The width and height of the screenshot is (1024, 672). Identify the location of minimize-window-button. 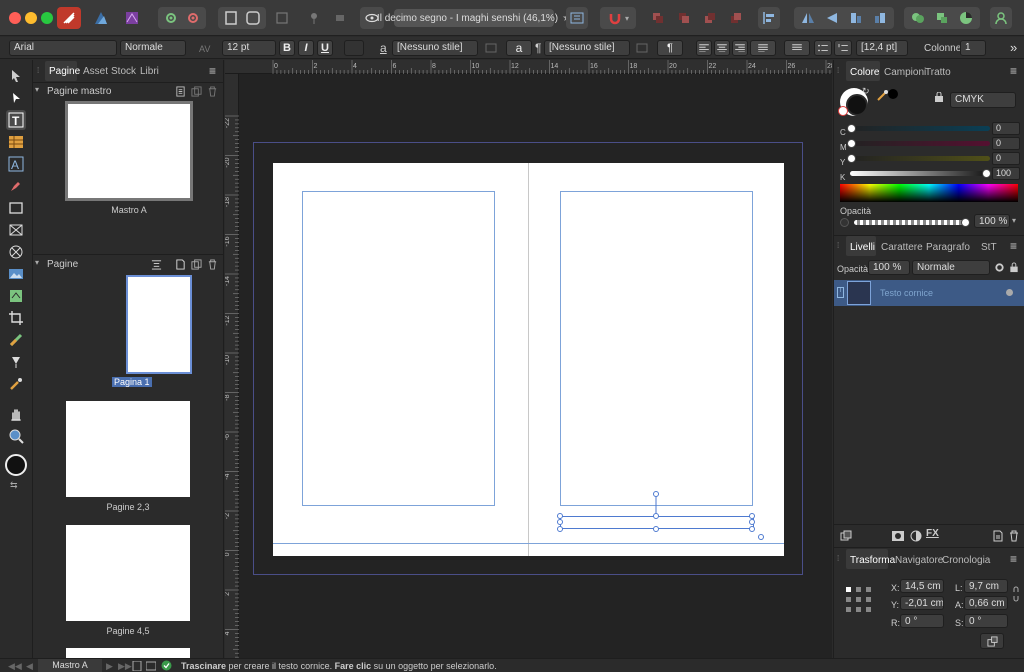
(31, 18).